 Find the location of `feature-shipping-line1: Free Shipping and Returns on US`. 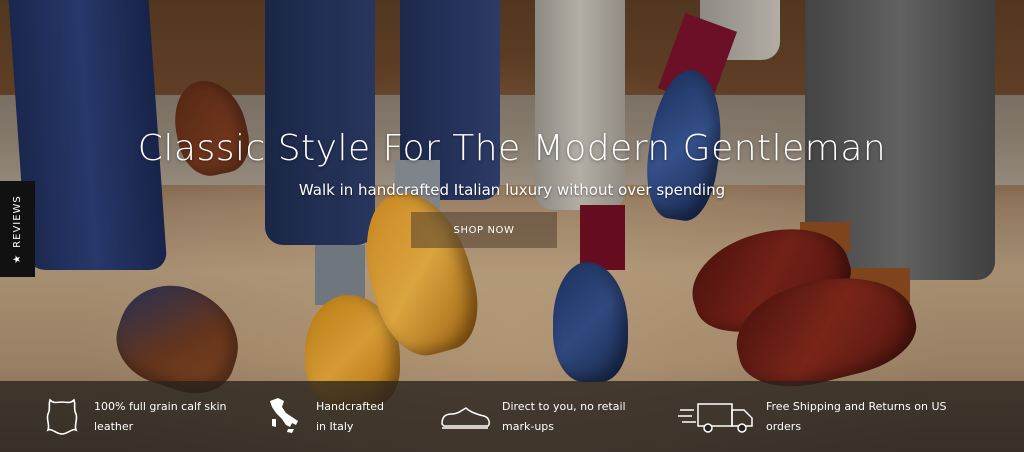

feature-shipping-line1: Free Shipping and Returns on US is located at coordinates (856, 406).